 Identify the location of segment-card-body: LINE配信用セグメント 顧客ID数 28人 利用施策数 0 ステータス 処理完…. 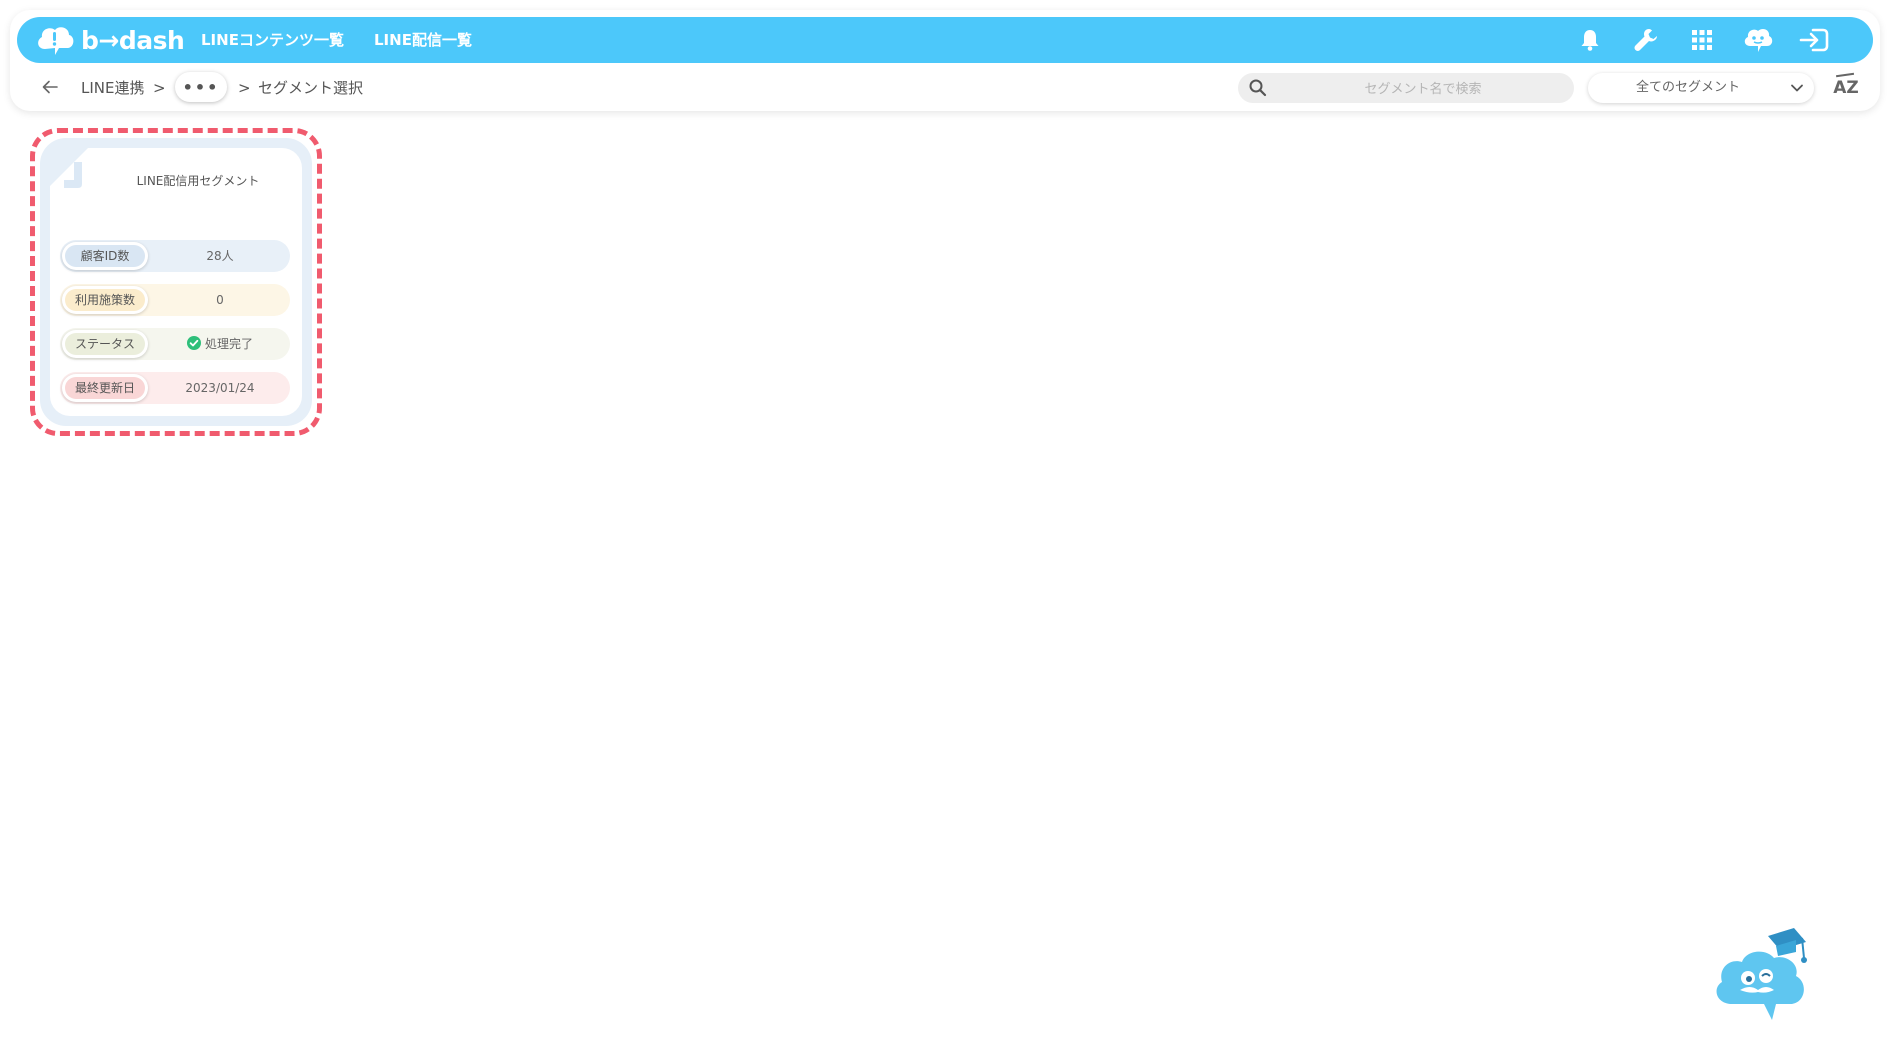
(176, 282).